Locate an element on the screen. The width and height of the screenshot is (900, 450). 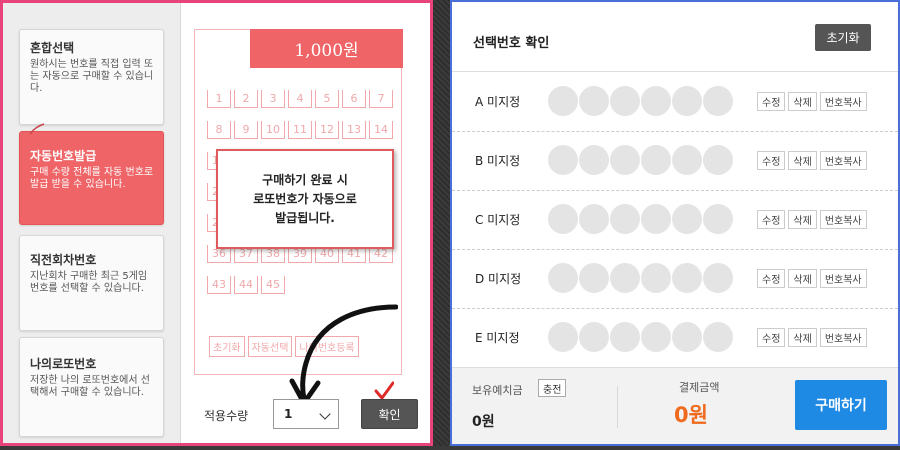
number-cell: 10 is located at coordinates (273, 130).